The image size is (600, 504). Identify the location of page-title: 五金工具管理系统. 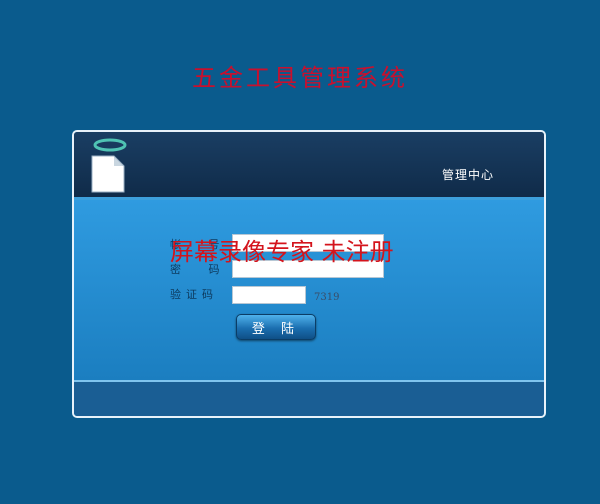
(300, 78).